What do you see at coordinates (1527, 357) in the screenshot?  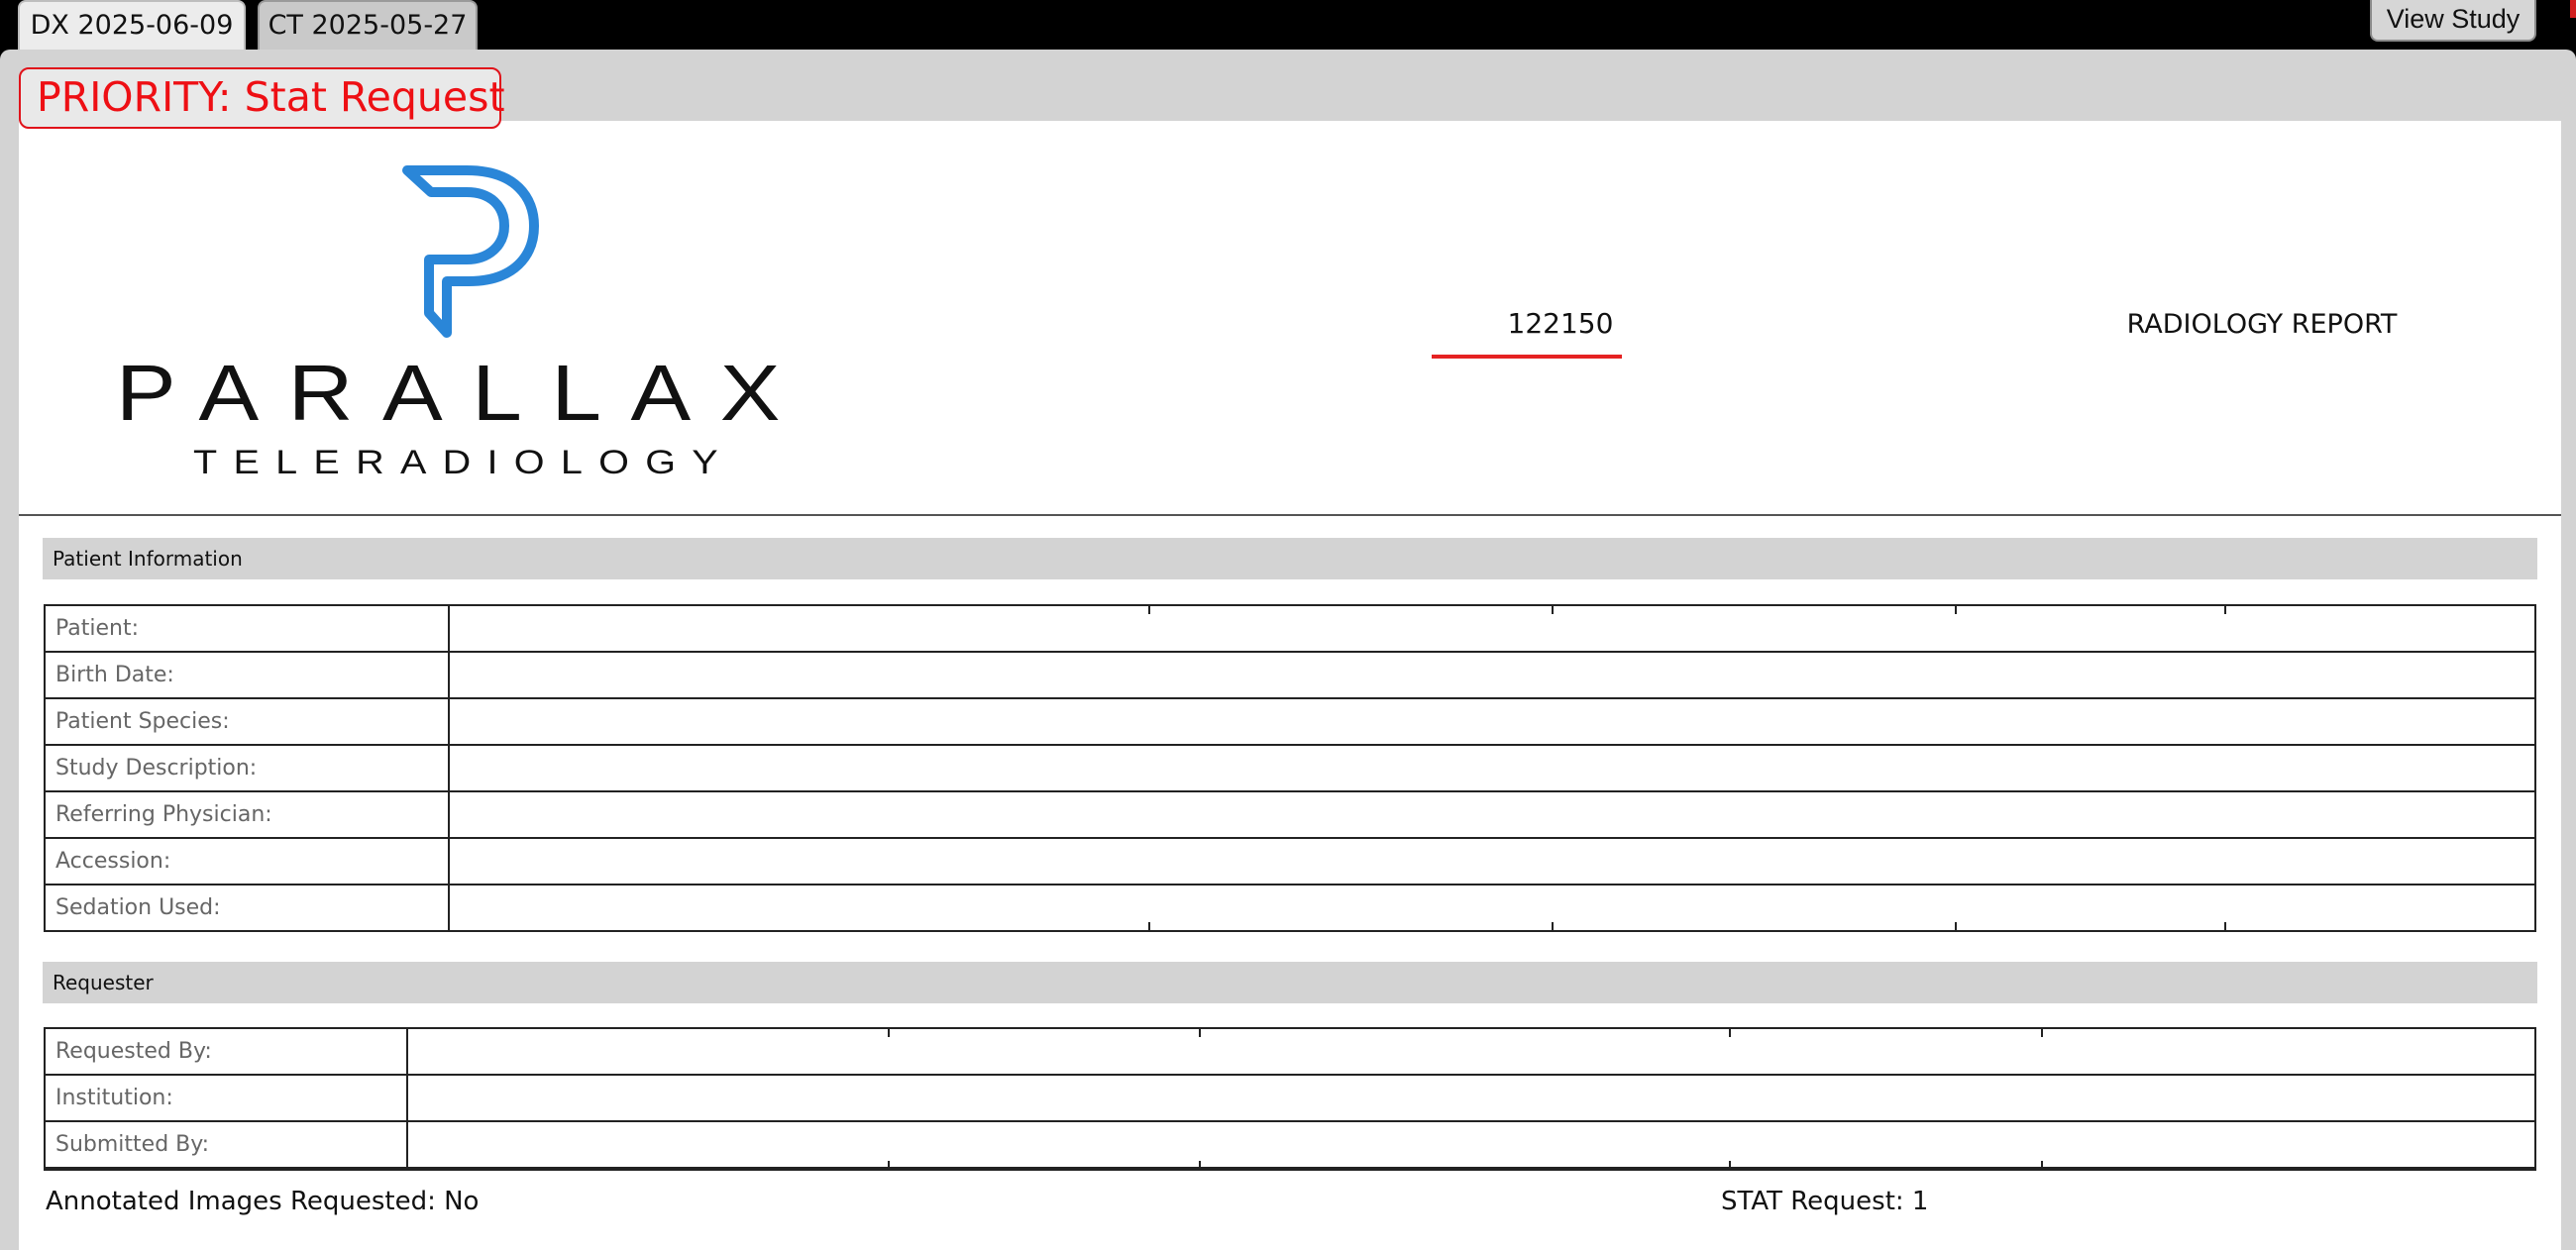 I see `report-id-underline` at bounding box center [1527, 357].